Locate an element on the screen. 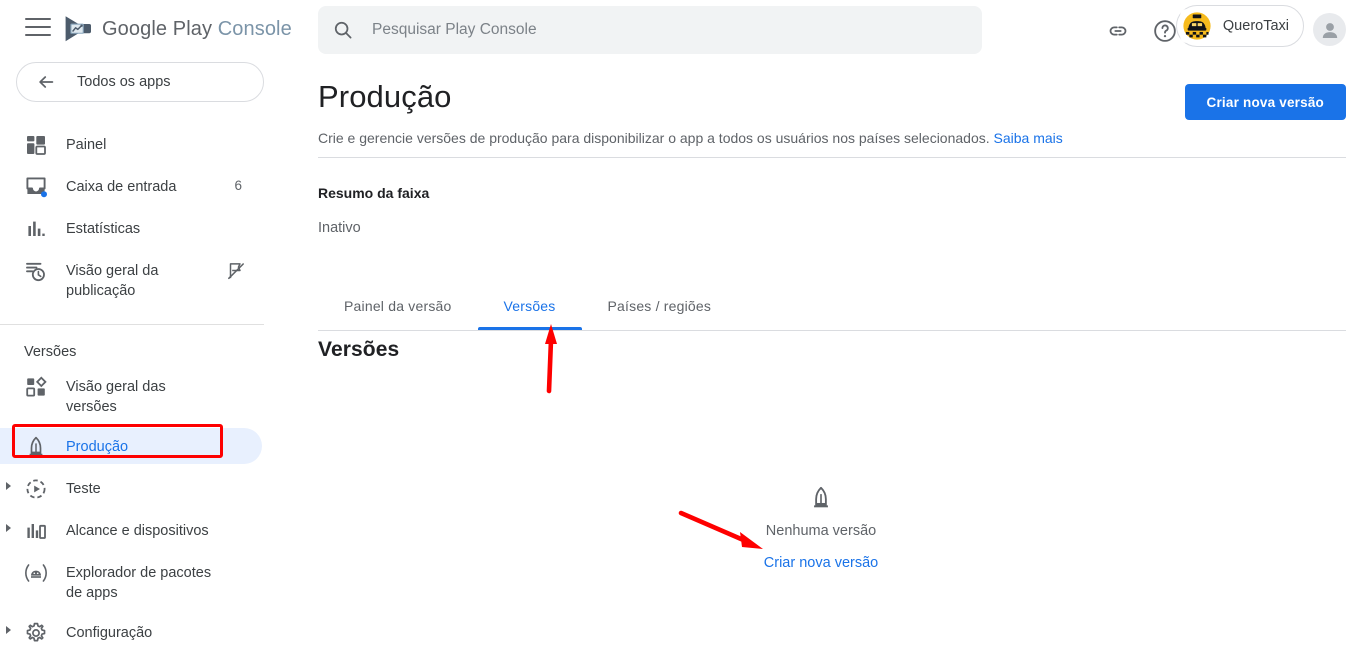 This screenshot has height=650, width=1354. search-bar is located at coordinates (650, 30).